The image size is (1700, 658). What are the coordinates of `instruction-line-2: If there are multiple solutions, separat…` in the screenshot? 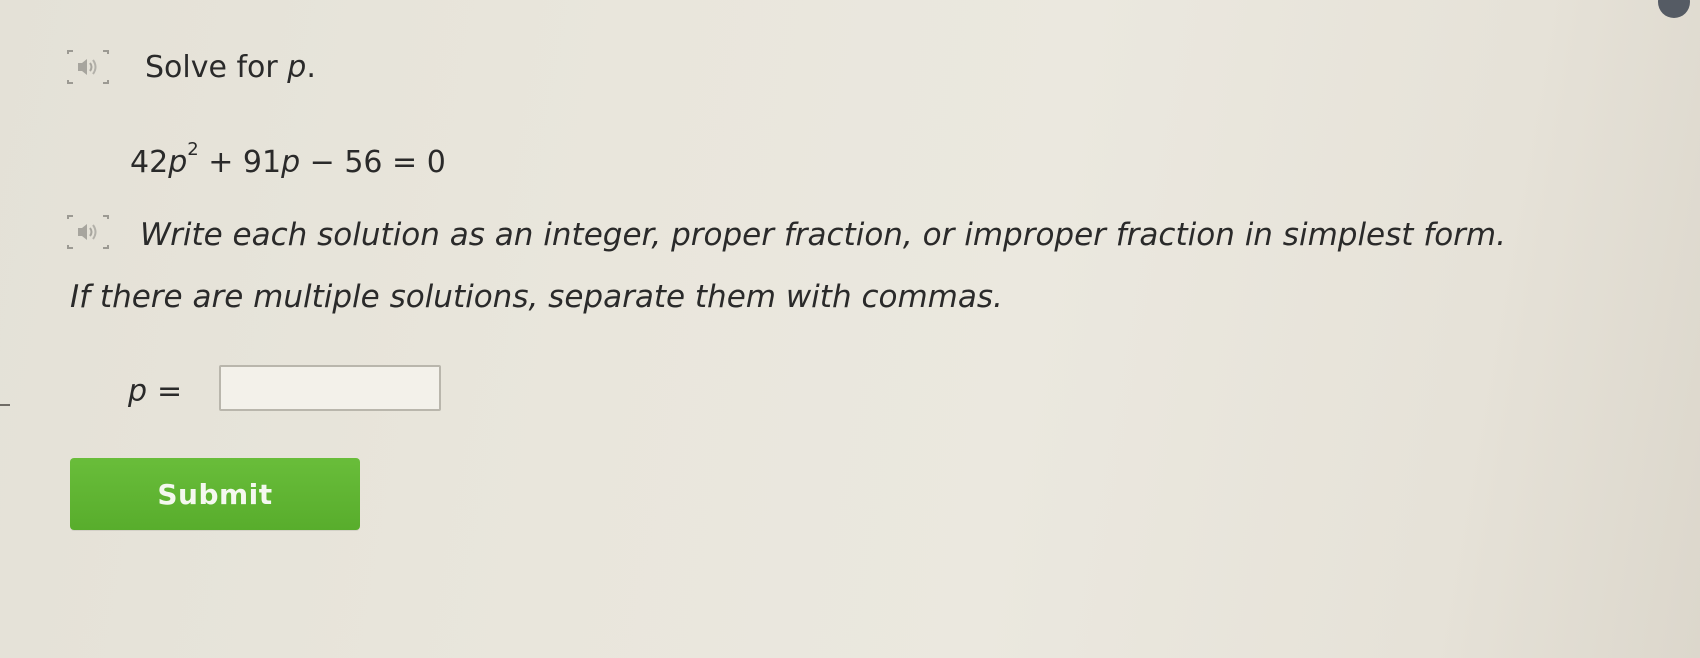 It's located at (536, 297).